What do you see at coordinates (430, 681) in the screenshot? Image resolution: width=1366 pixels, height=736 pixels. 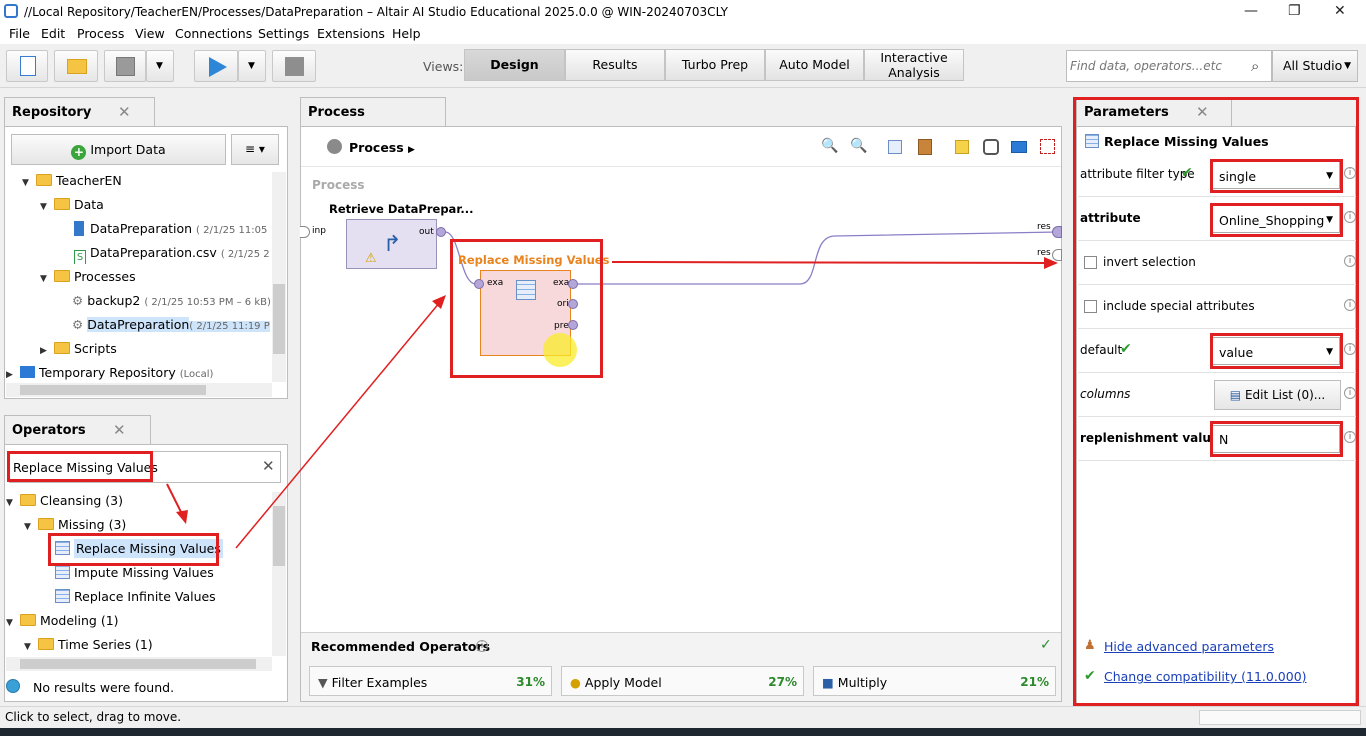 I see `recommended-filter-examples: ▼ Filter Examples 31%` at bounding box center [430, 681].